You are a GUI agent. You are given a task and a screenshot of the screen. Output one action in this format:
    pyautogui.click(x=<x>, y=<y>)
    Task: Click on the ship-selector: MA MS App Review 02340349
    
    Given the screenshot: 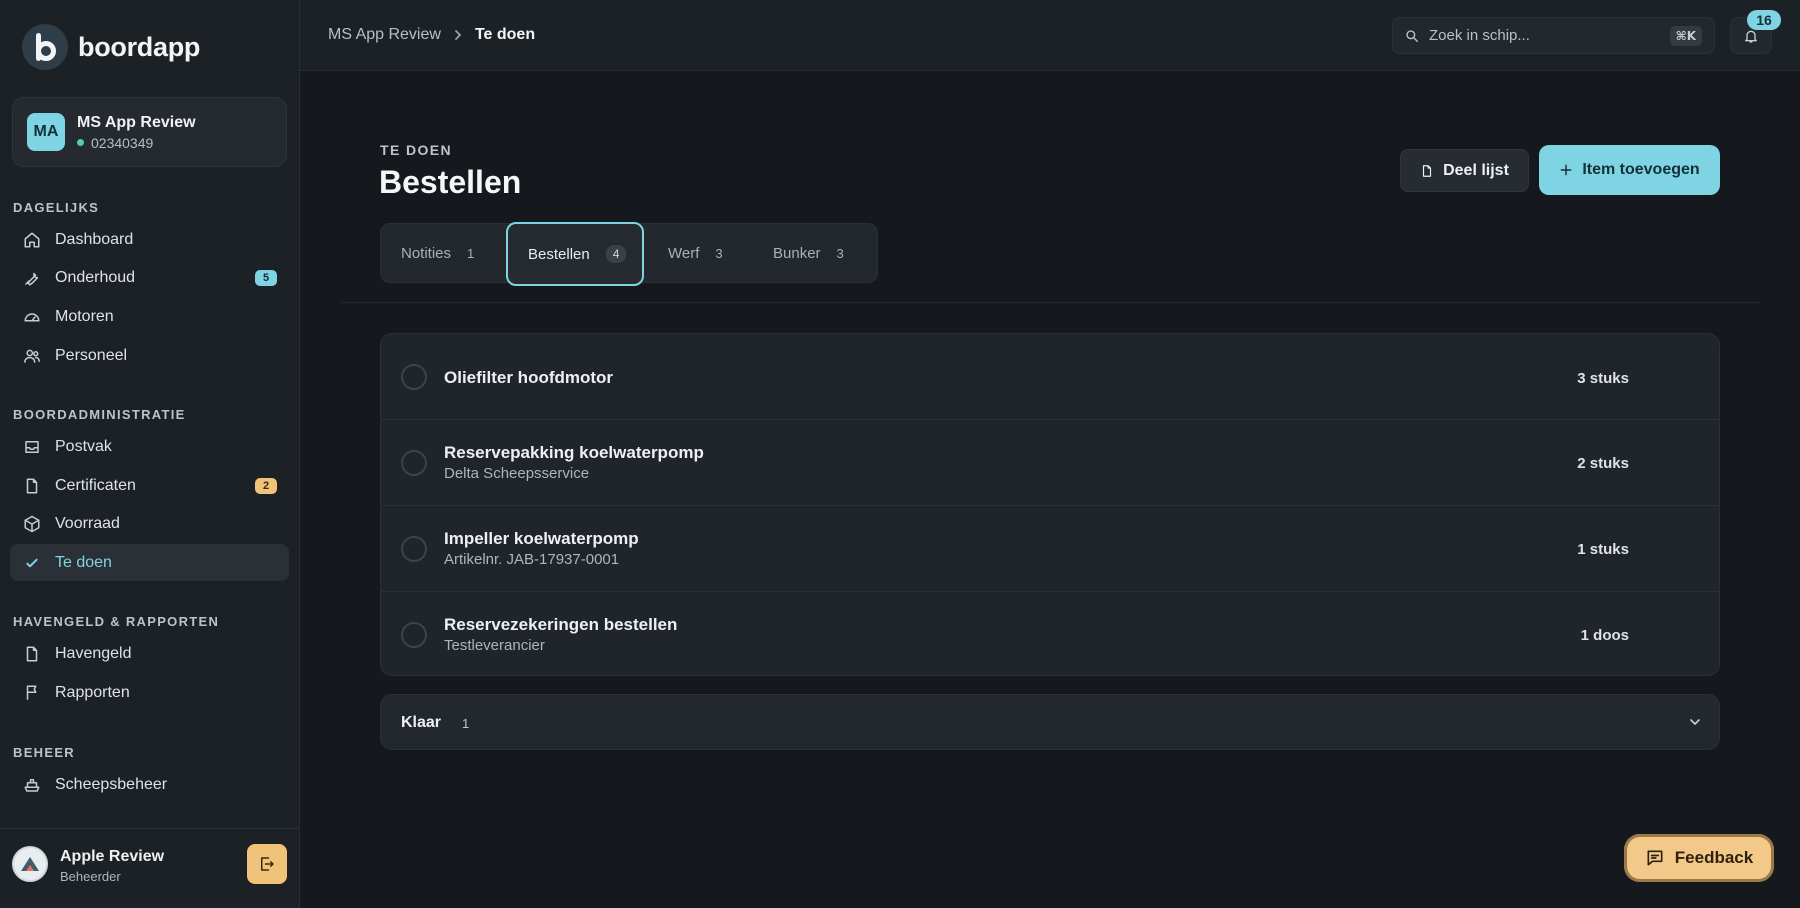 What is the action you would take?
    pyautogui.click(x=149, y=132)
    